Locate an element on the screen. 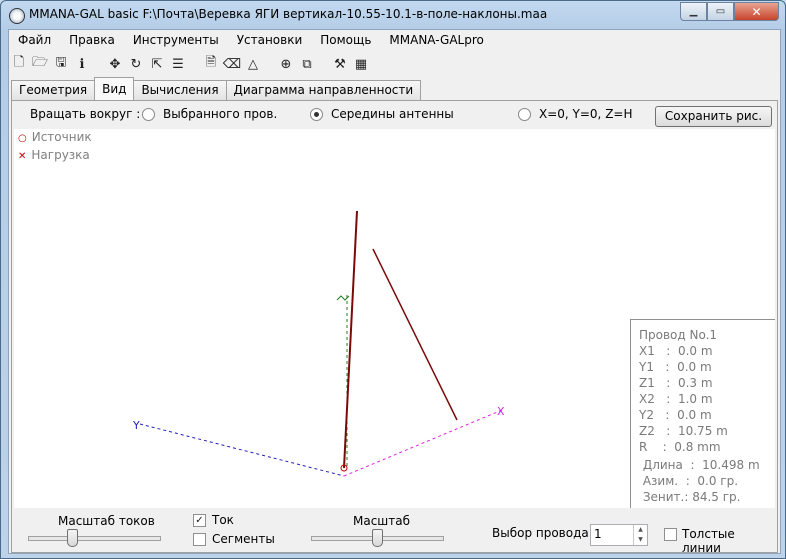 The width and height of the screenshot is (786, 559). app-icon is located at coordinates (17, 16).